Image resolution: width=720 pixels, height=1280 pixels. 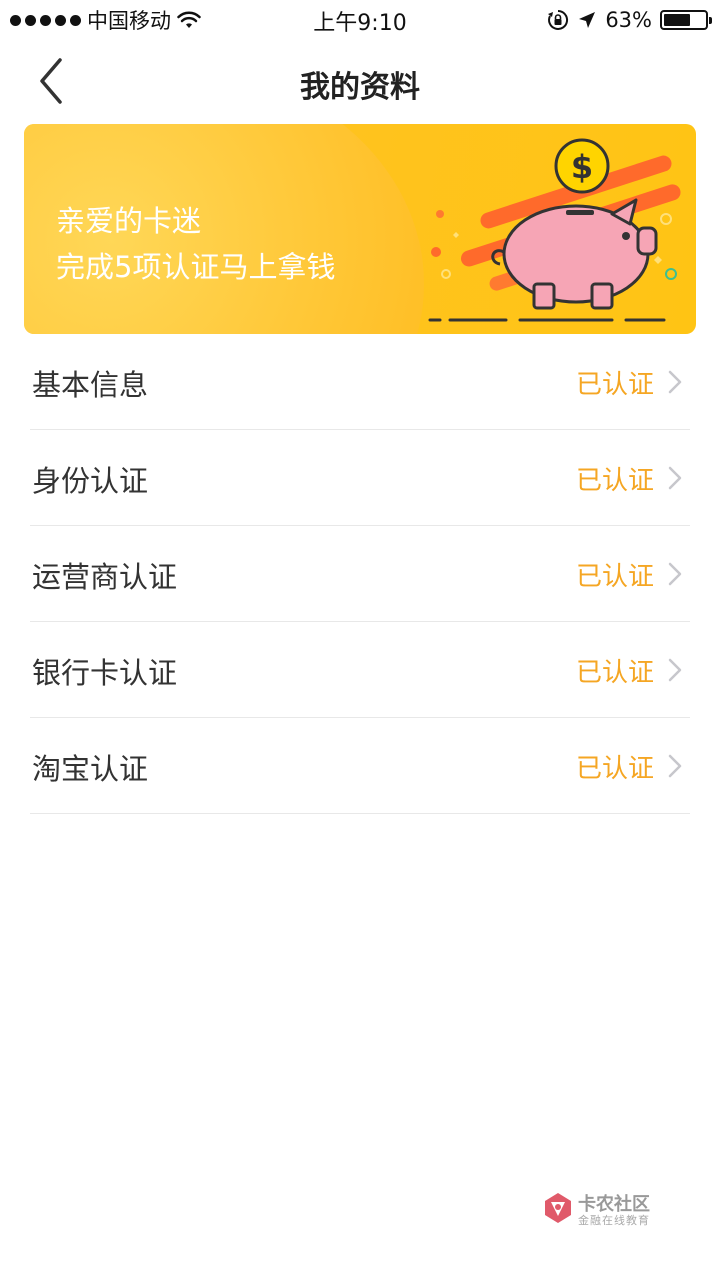 What do you see at coordinates (558, 19) in the screenshot?
I see `rotation-lock-icon` at bounding box center [558, 19].